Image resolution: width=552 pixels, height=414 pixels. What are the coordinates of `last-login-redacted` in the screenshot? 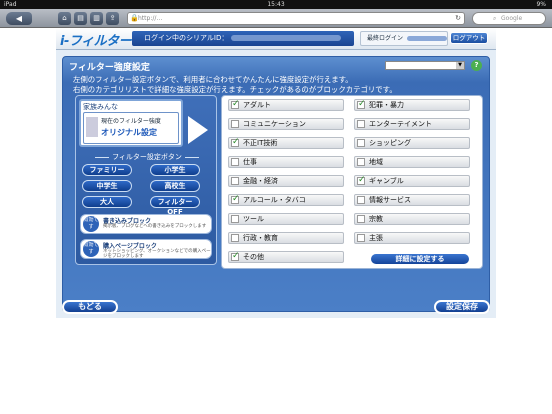 It's located at (427, 38).